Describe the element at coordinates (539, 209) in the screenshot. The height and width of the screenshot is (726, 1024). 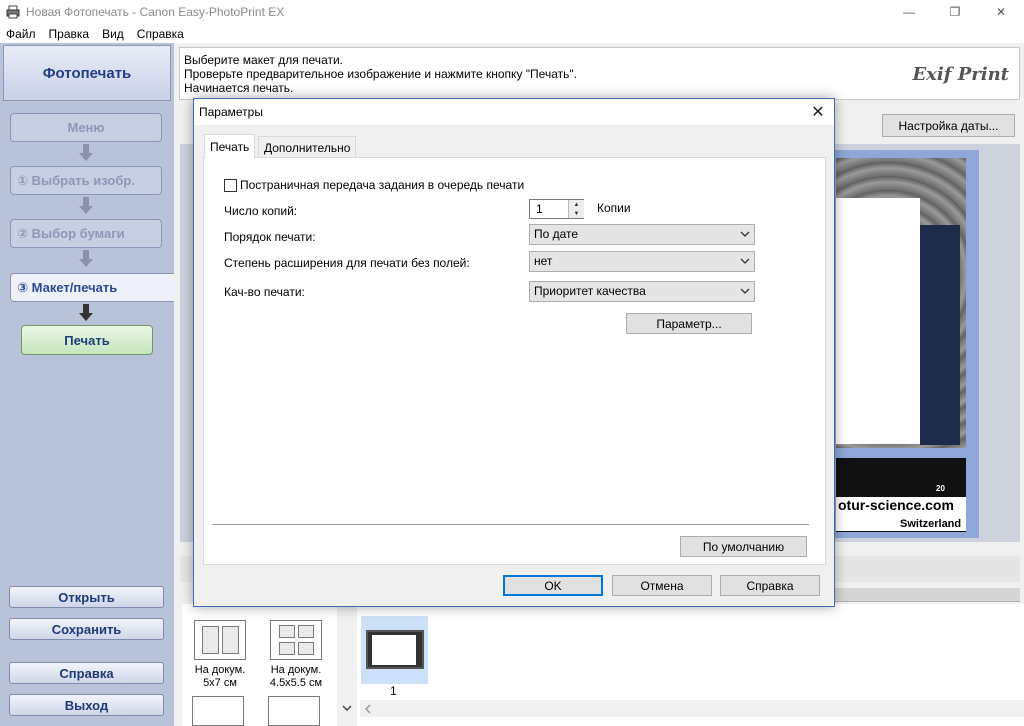
I see `copies-value: 1` at that location.